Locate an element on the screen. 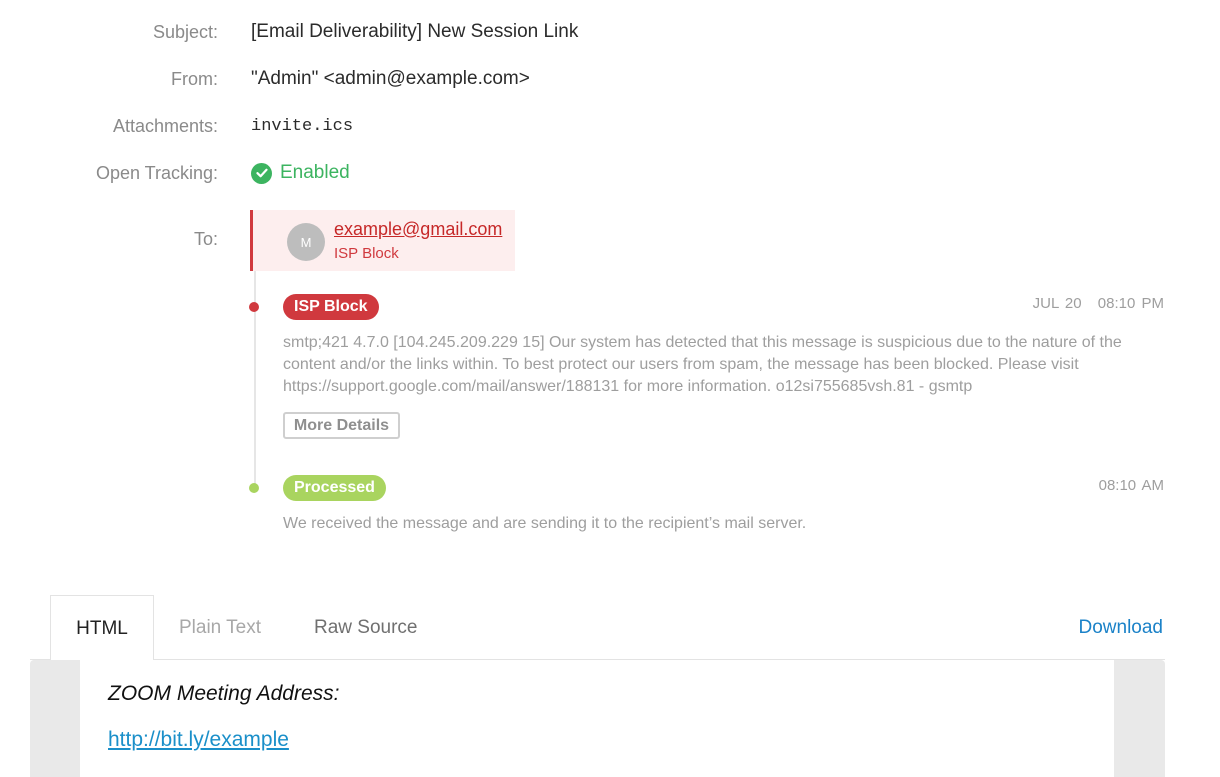 The image size is (1220, 777). more-details-button: More Details is located at coordinates (341, 425).